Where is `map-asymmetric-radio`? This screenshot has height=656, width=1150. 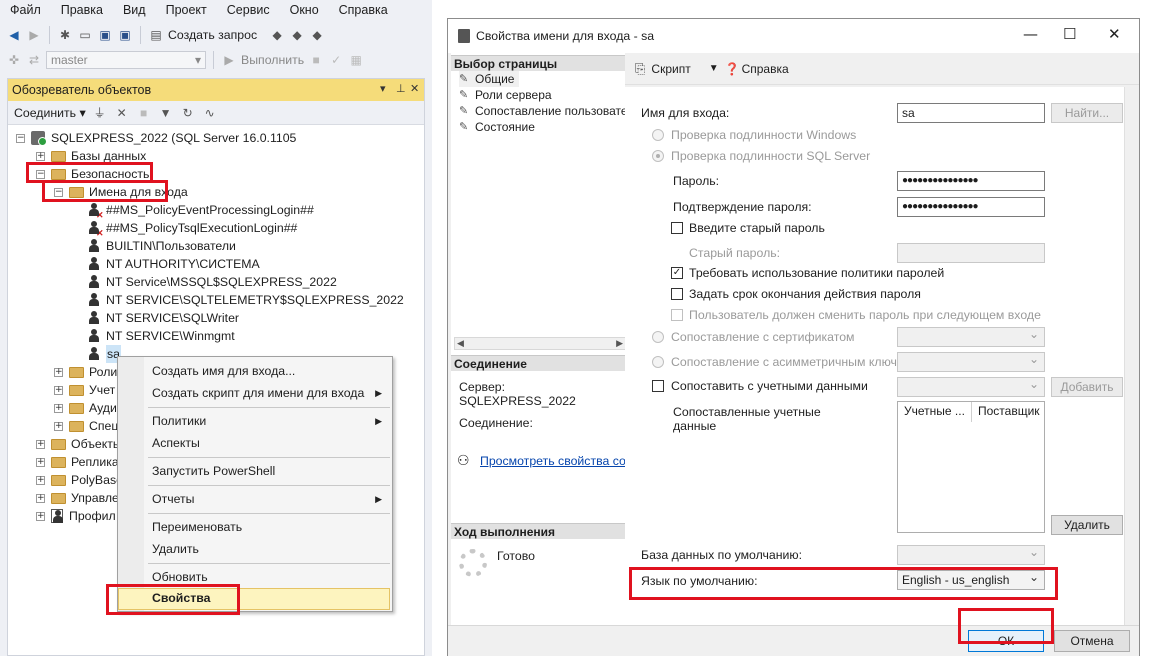
map-asymmetric-radio is located at coordinates (658, 362).